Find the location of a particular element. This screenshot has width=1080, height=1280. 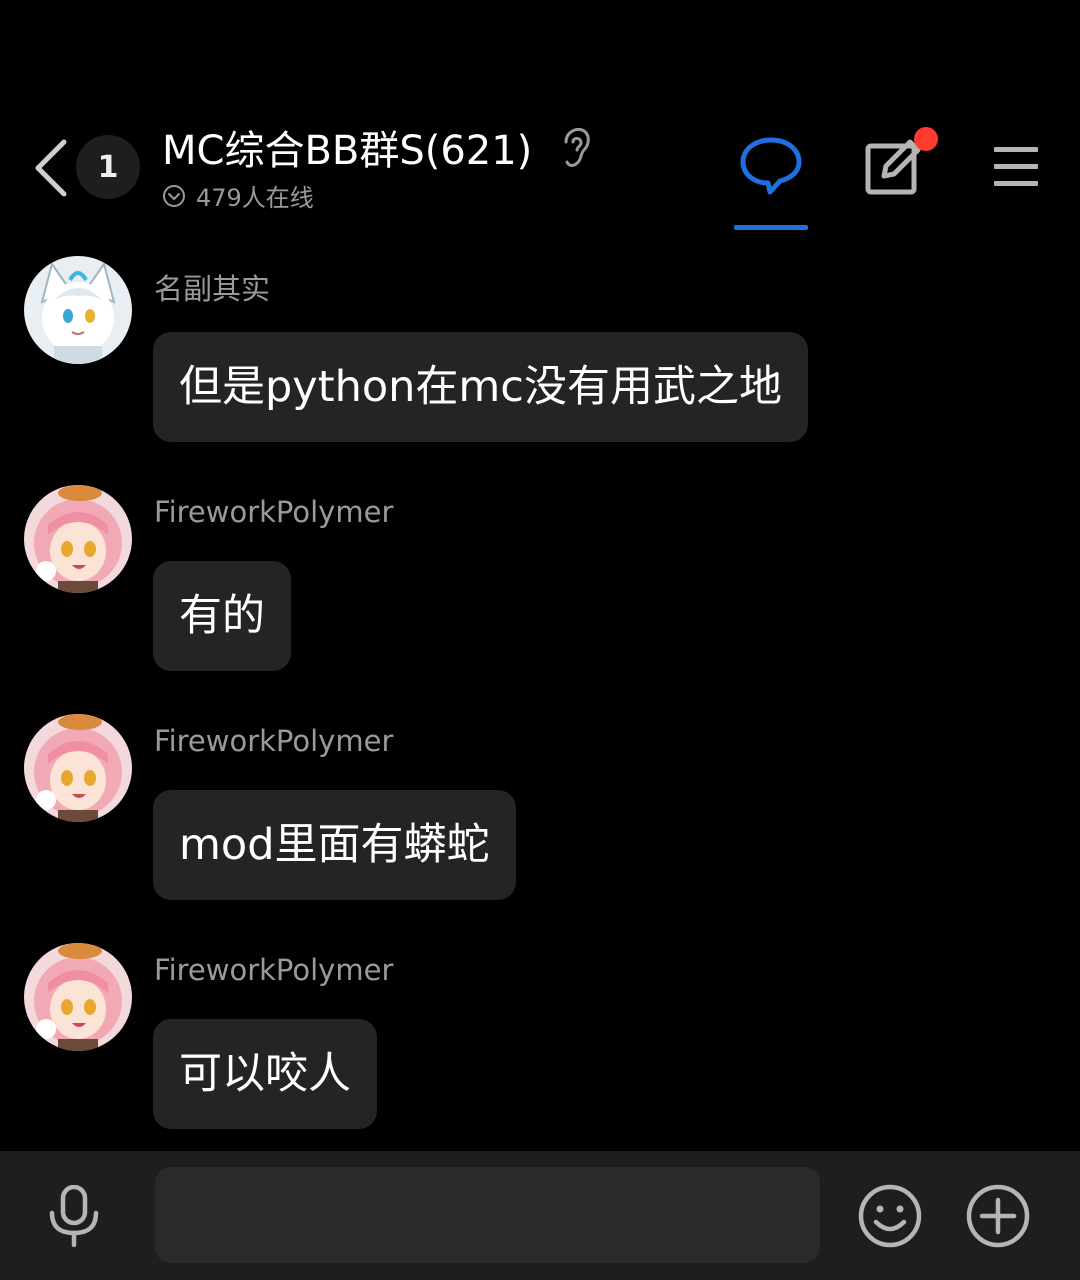

unread-count-badge: 1 is located at coordinates (108, 167).